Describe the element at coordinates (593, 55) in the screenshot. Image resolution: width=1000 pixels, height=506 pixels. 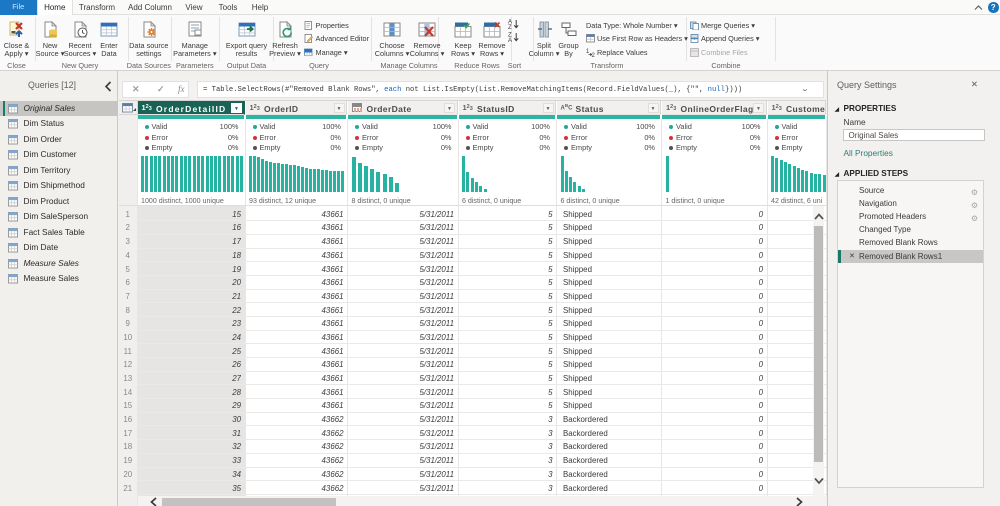
I see `svg-text: 2` at that location.